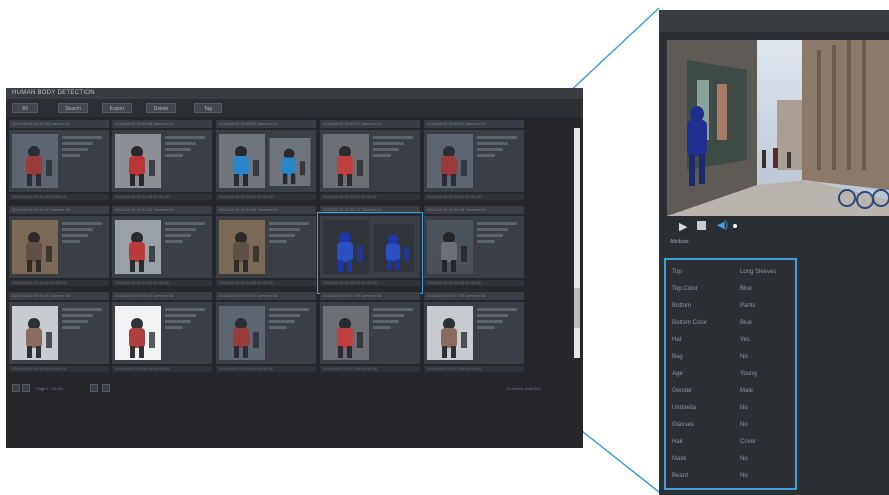 The width and height of the screenshot is (889, 495). Describe the element at coordinates (678, 442) in the screenshot. I see `attribute-key: Hair` at that location.